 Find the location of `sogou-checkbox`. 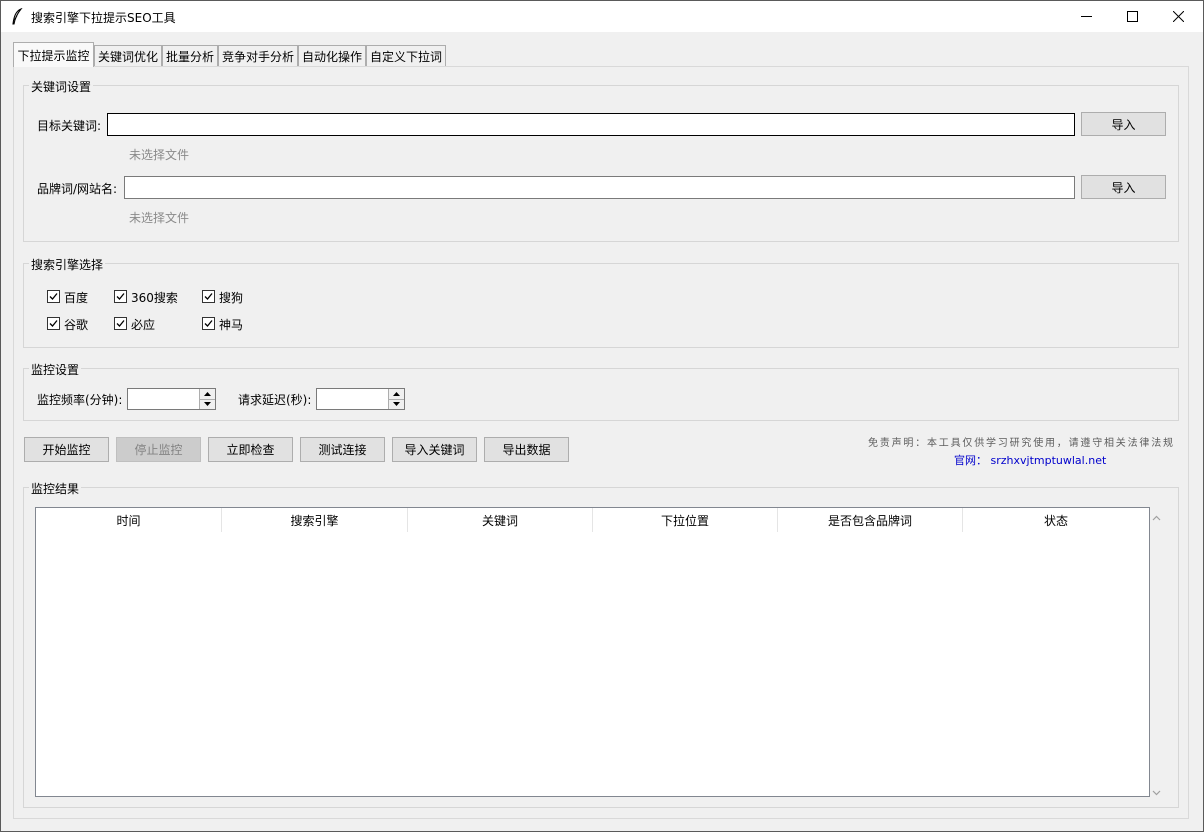

sogou-checkbox is located at coordinates (208, 296).